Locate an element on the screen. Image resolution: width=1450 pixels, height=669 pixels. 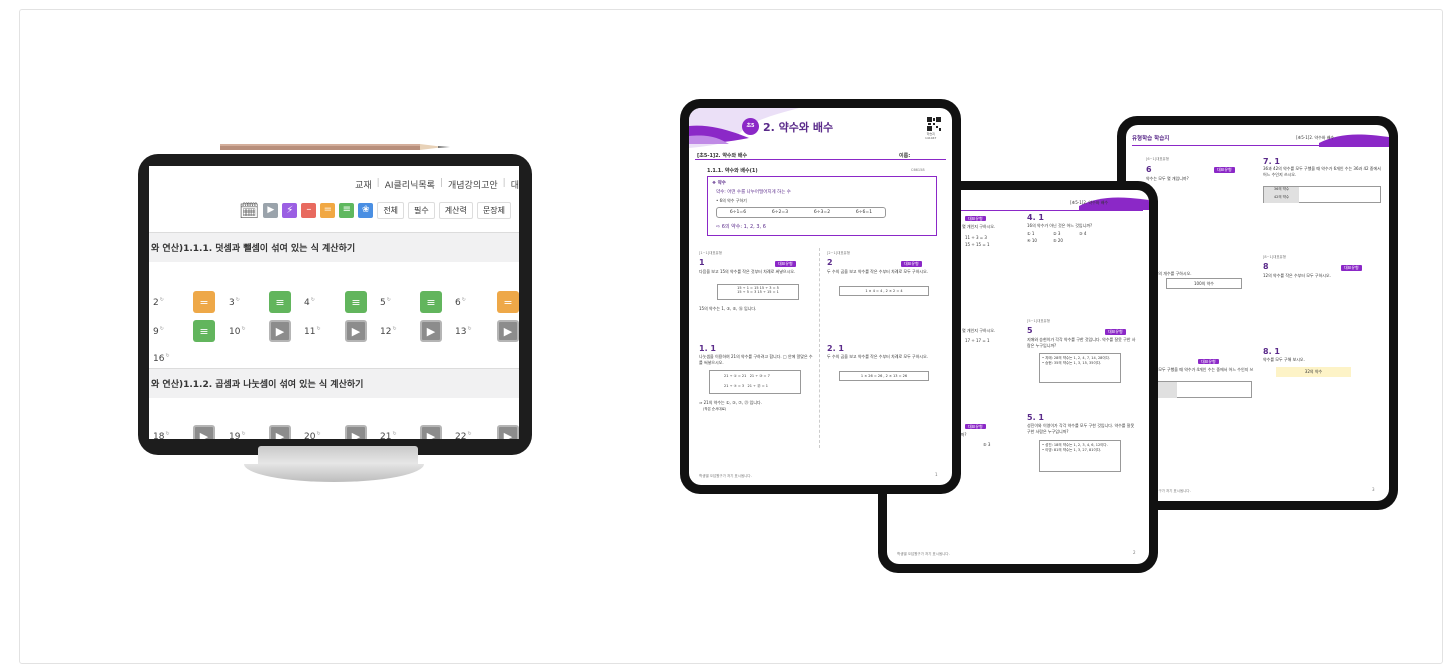
question-label: [5~1]대표유형 is located at coordinates (1038, 321).